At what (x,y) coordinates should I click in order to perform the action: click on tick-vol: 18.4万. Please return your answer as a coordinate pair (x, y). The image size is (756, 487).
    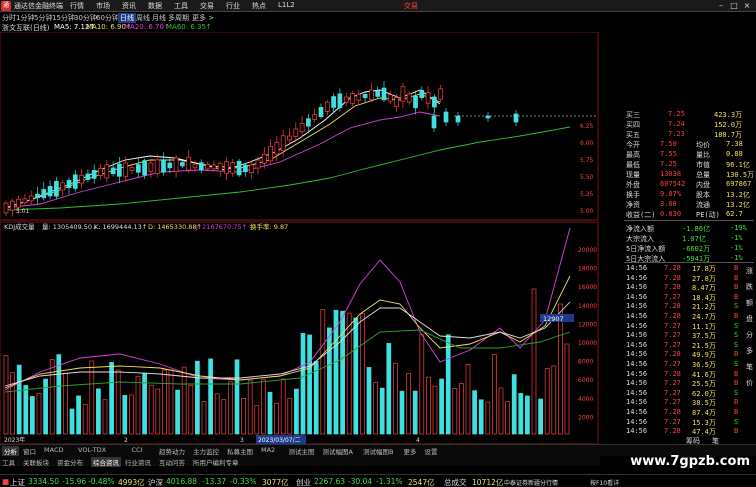
    Looking at the image, I should click on (704, 297).